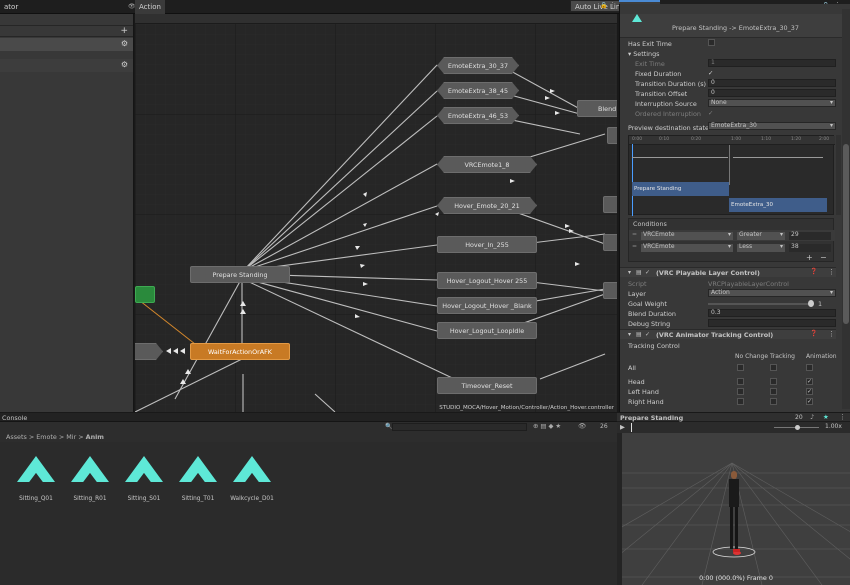 This screenshot has height=585, width=850. I want to click on goal-weight-value: 1, so click(820, 304).